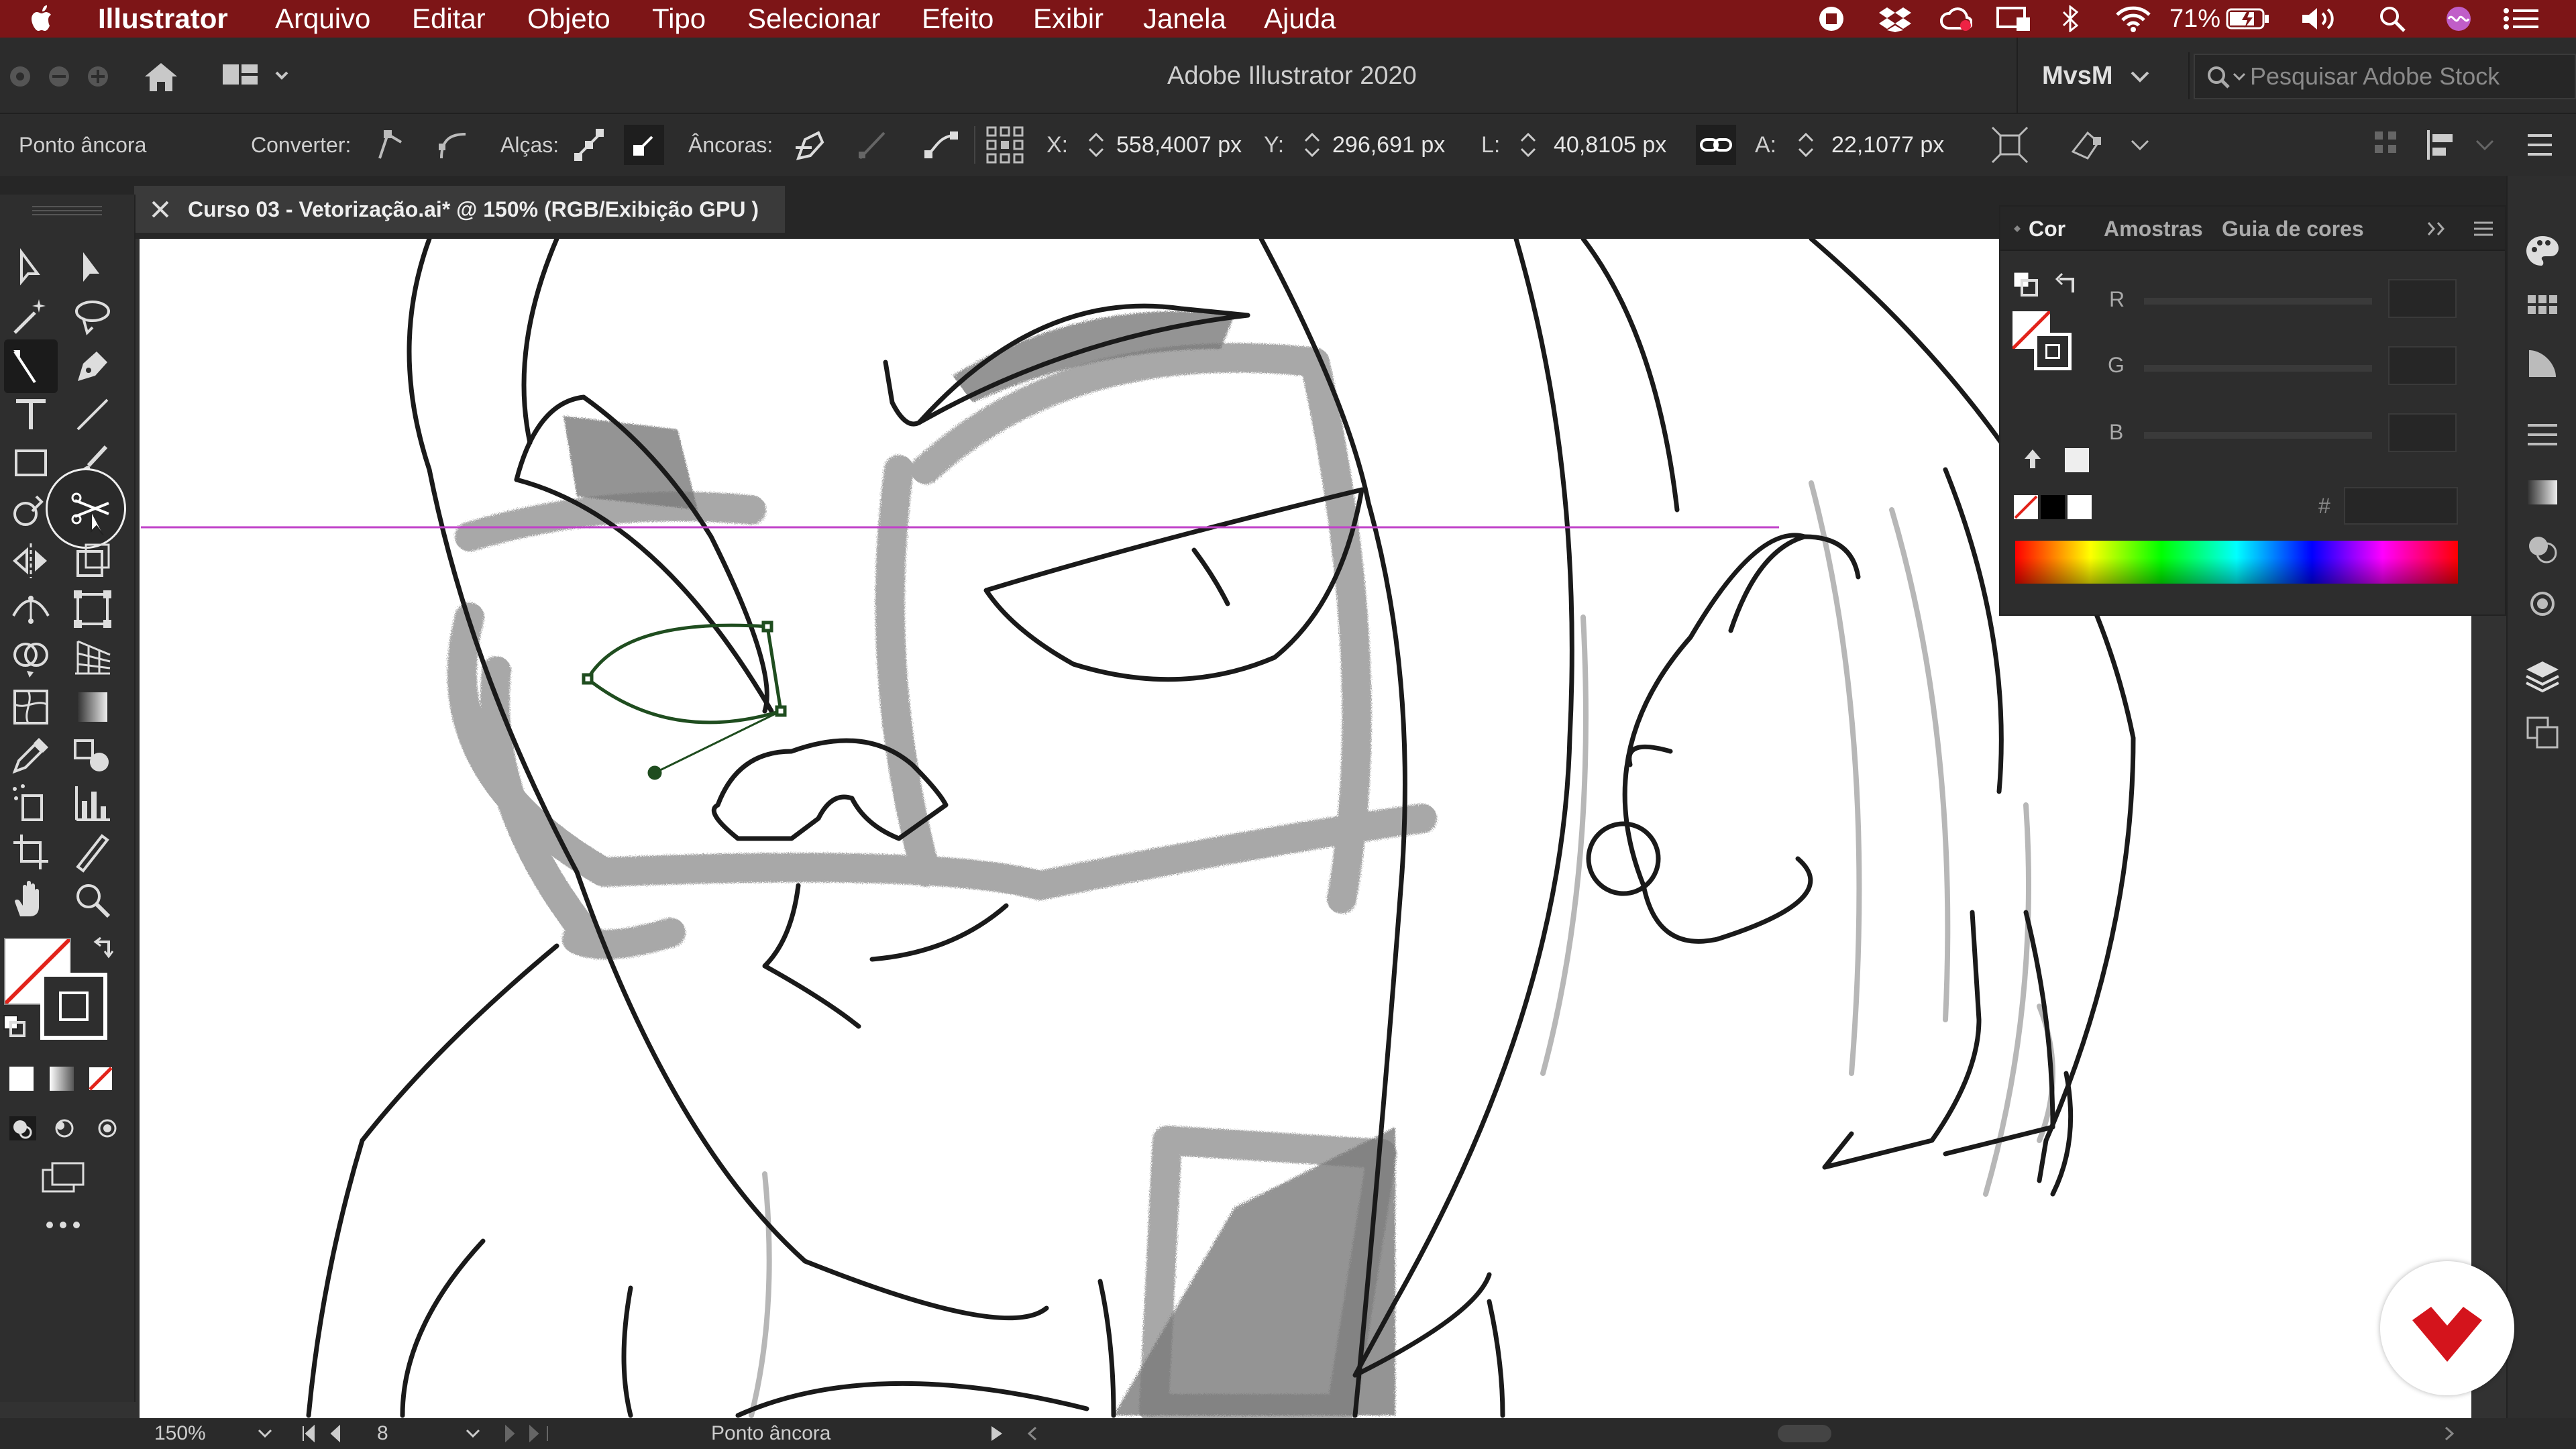  Describe the element at coordinates (1398, 145) in the screenshot. I see `y-input: 296,691 px` at that location.